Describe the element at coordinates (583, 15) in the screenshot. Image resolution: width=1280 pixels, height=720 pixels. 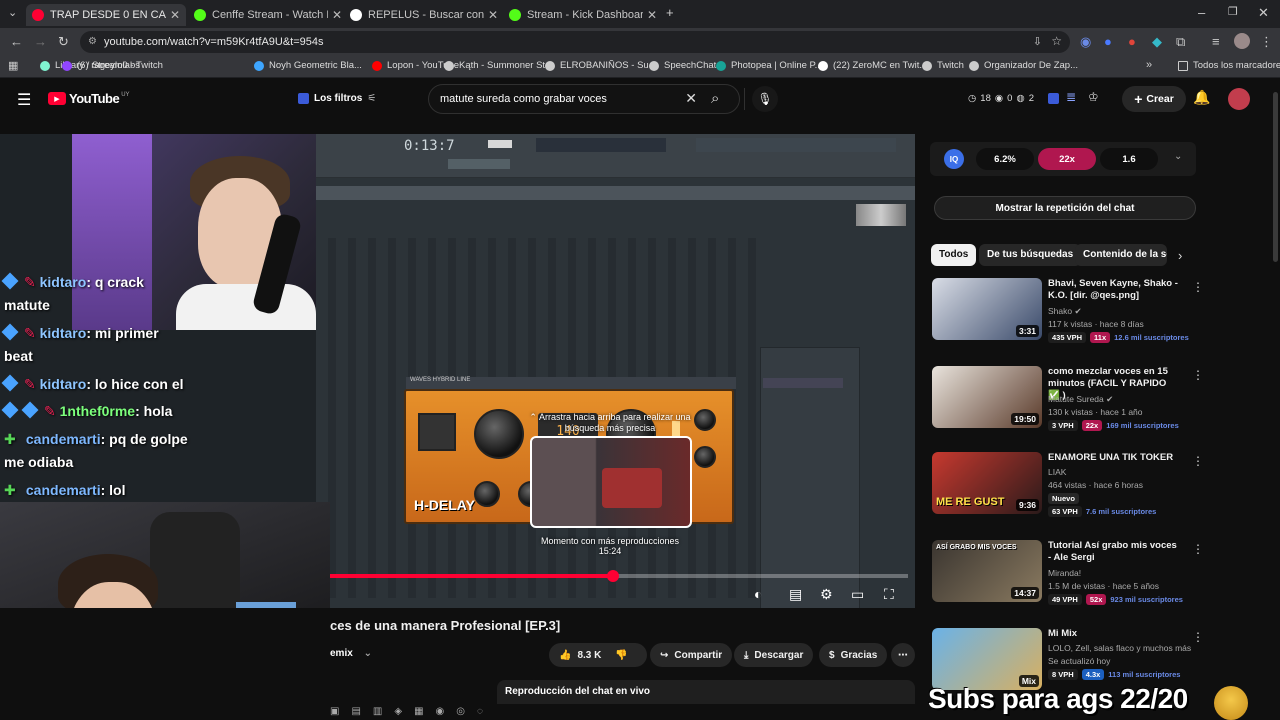
I see `tab-kick-dashboard: Stream - Kick Dashboard ✕` at that location.